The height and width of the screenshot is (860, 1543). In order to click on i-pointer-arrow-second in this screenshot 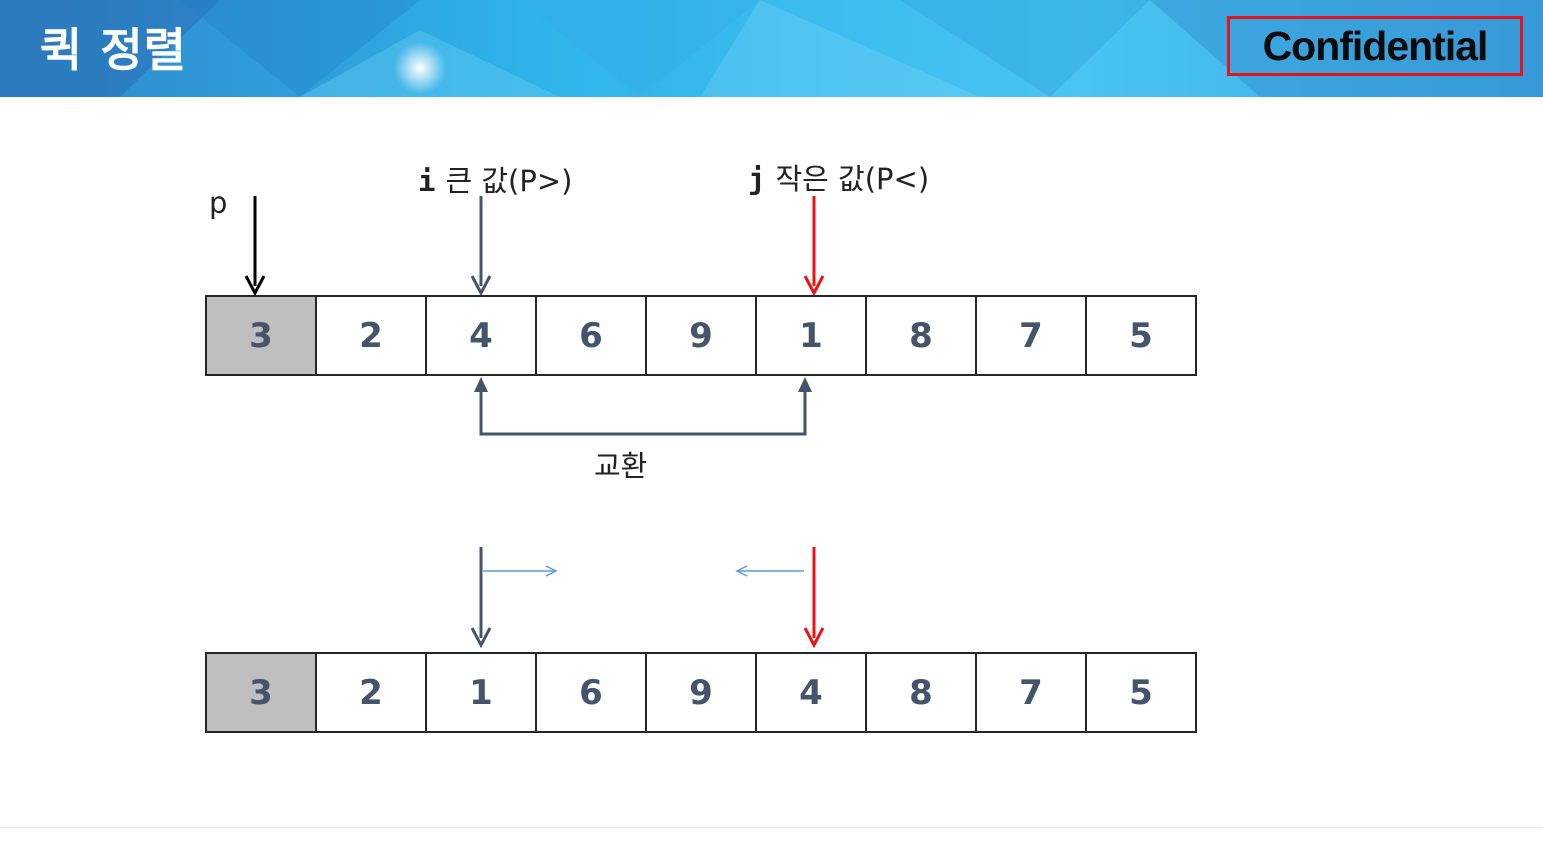, I will do `click(514, 598)`.